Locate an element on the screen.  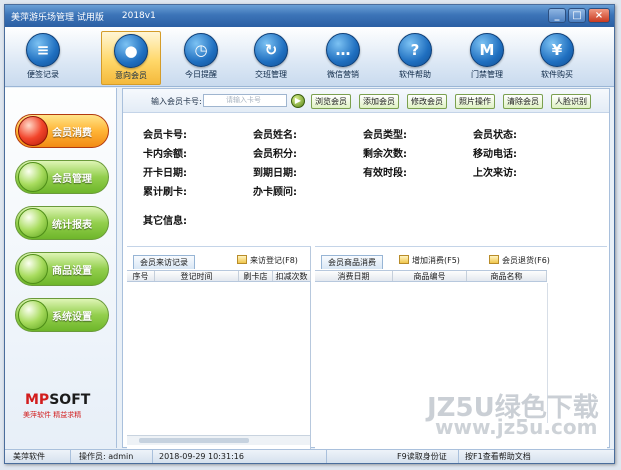
arrow-right-icon: ▶ is located at coordinates (298, 101).